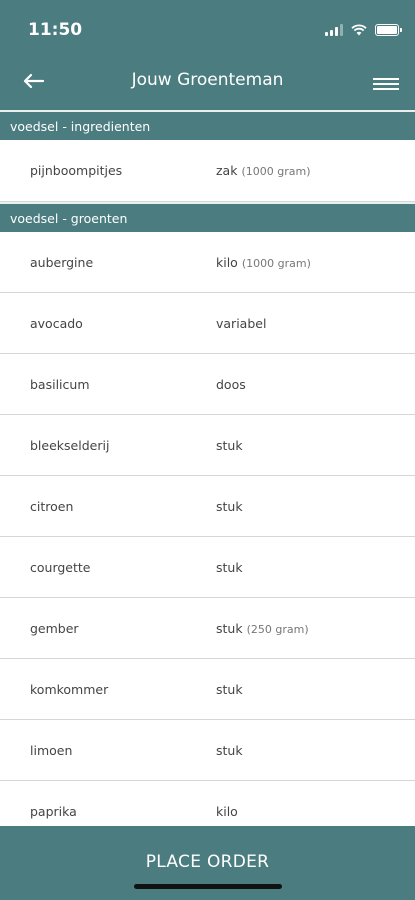 Image resolution: width=415 pixels, height=900 pixels. I want to click on wifi-icon, so click(359, 30).